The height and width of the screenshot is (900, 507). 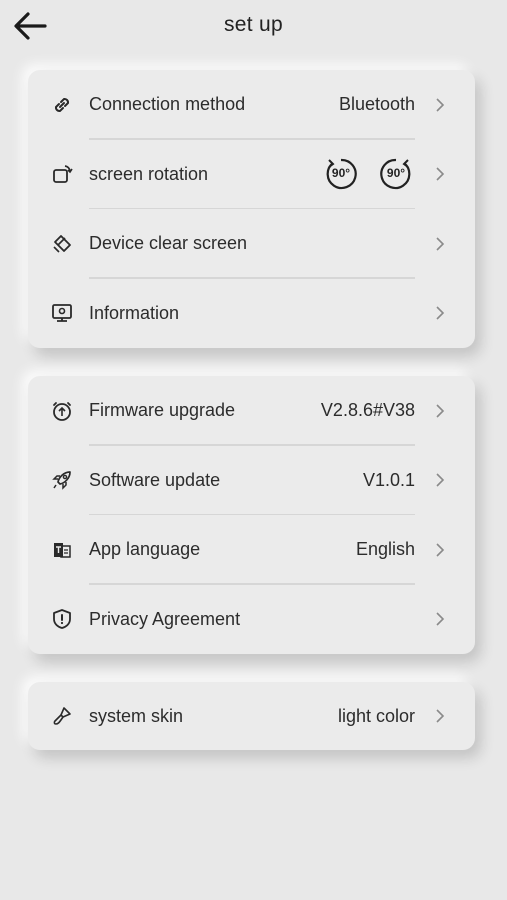 I want to click on connection-method-value: Bluetooth, so click(x=376, y=104).